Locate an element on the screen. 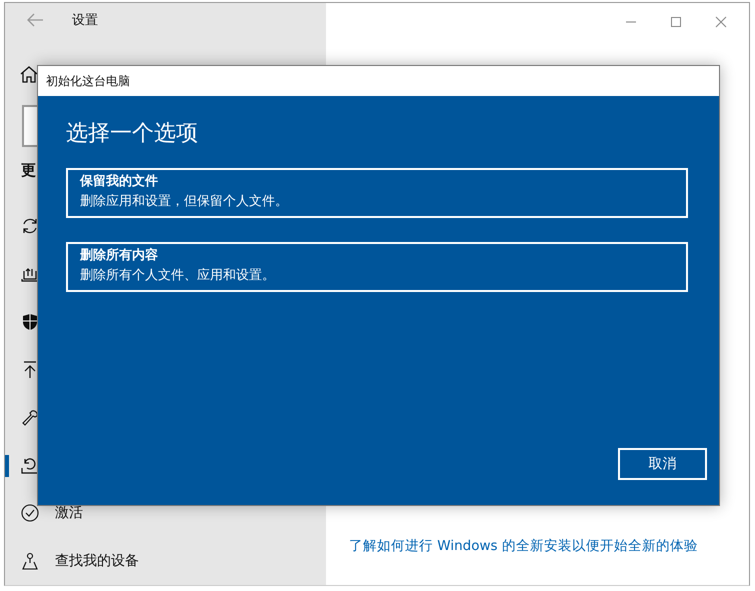 This screenshot has width=755, height=591. window-title: 设置 is located at coordinates (85, 20).